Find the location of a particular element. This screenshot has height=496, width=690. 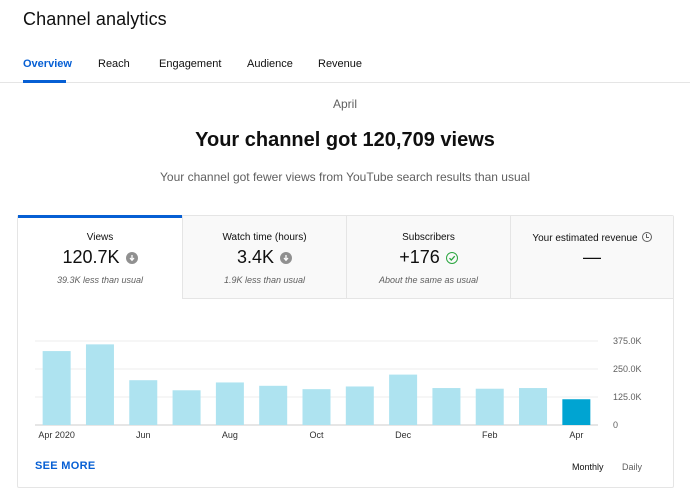

y-tick-label: 250.0K is located at coordinates (627, 369).